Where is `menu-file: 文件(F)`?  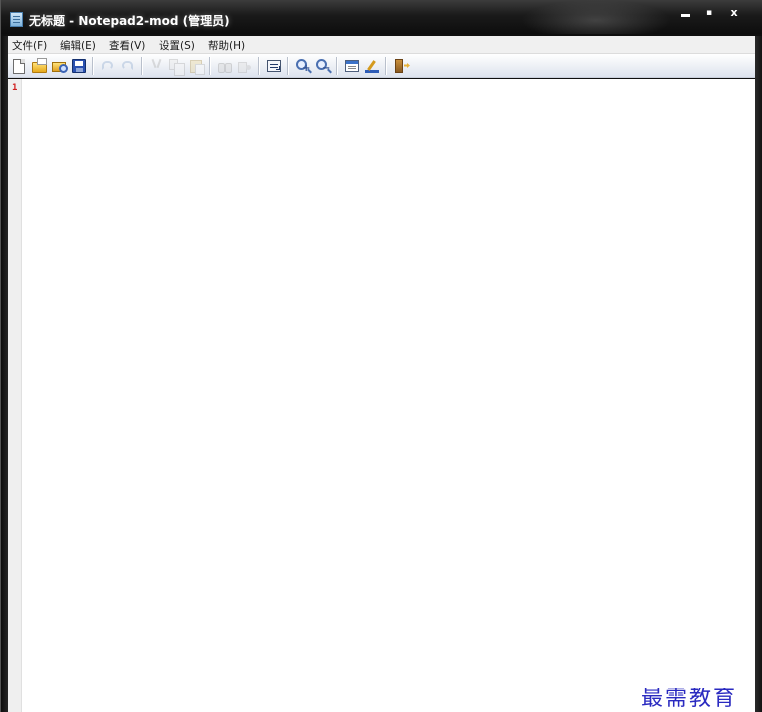 menu-file: 文件(F) is located at coordinates (29, 45).